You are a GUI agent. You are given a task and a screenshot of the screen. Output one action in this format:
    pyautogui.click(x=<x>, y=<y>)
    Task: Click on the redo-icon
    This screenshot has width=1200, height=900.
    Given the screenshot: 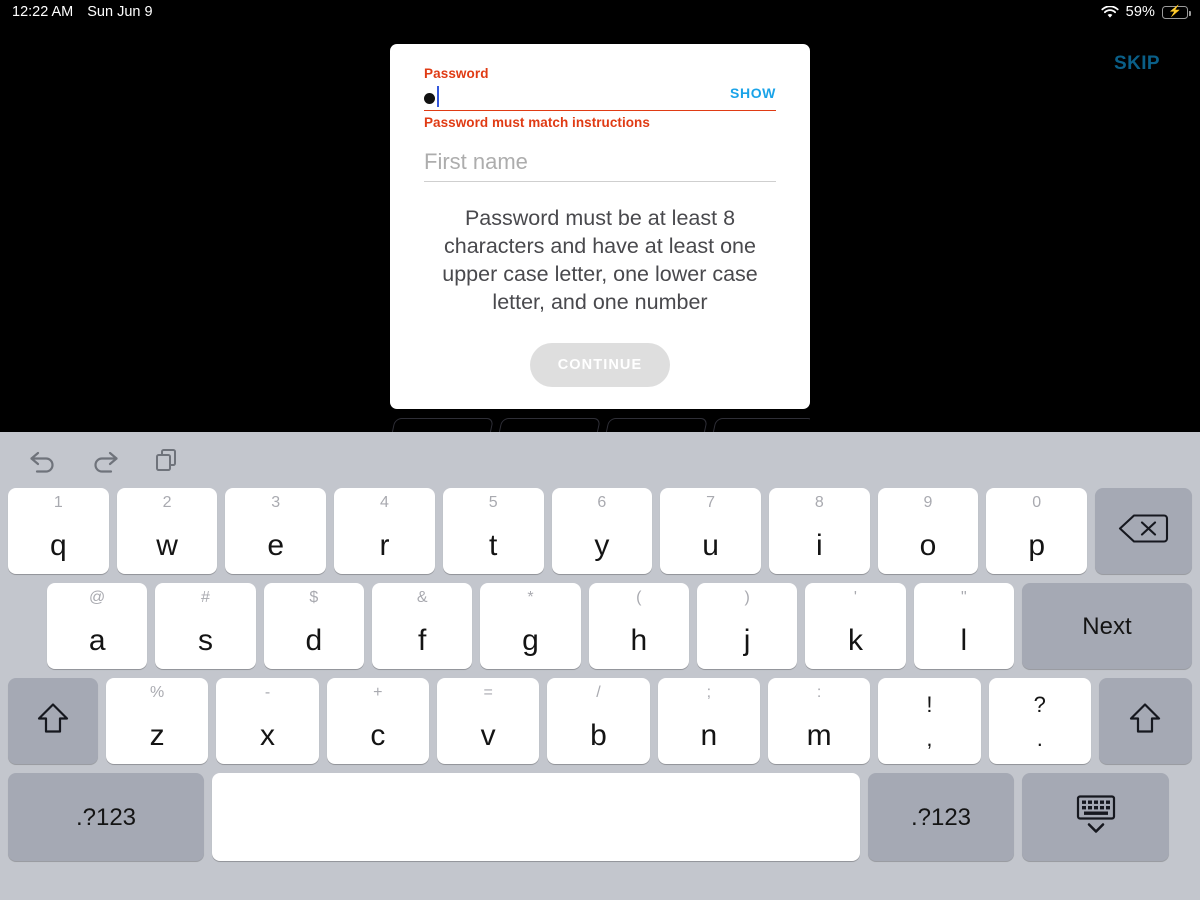 What is the action you would take?
    pyautogui.click(x=105, y=460)
    